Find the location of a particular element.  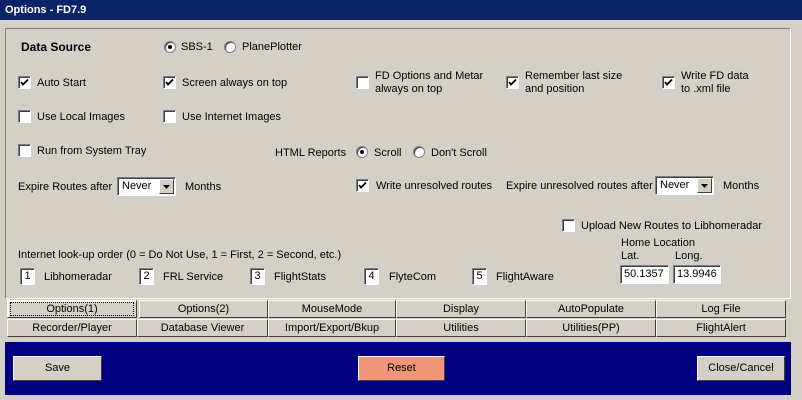

tab-utilities: Utilities is located at coordinates (461, 328).